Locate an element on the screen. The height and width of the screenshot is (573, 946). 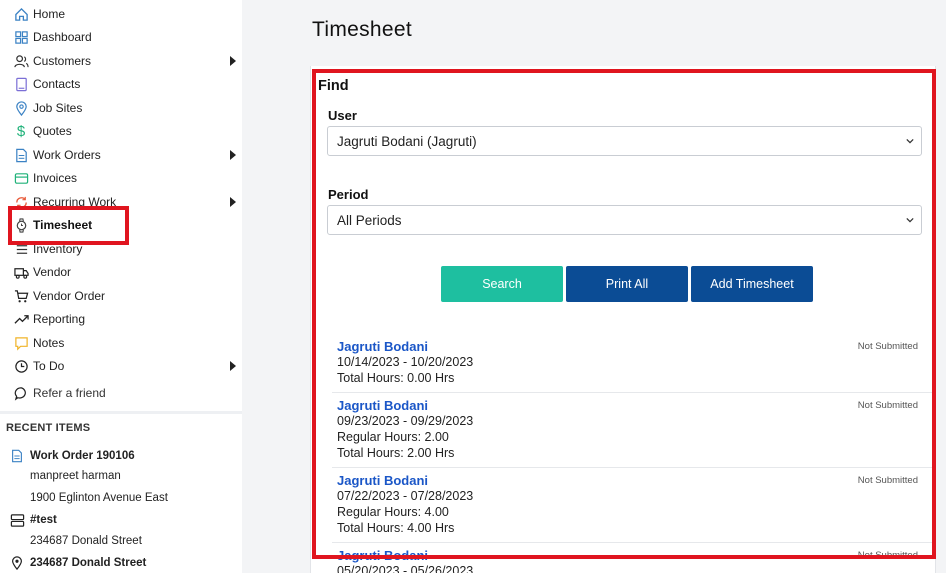
sidebar-item-customers: Customers is located at coordinates (127, 61).